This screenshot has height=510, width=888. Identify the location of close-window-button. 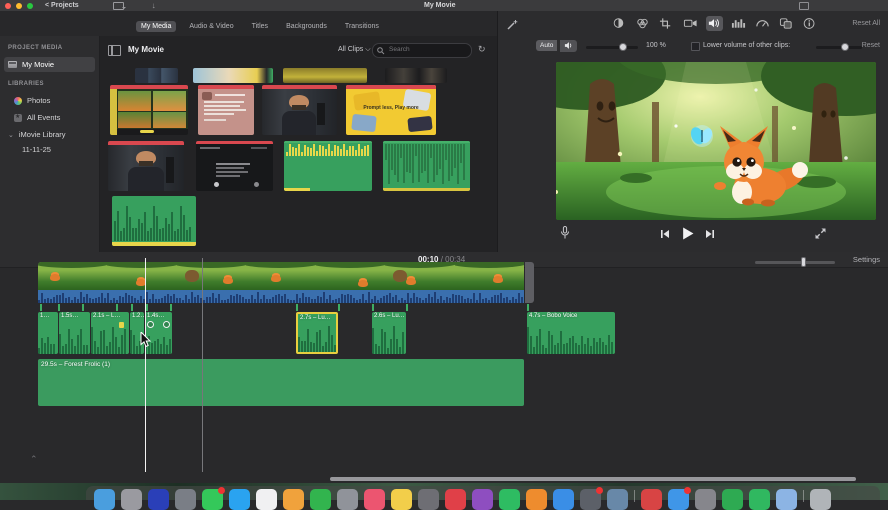
(8, 5).